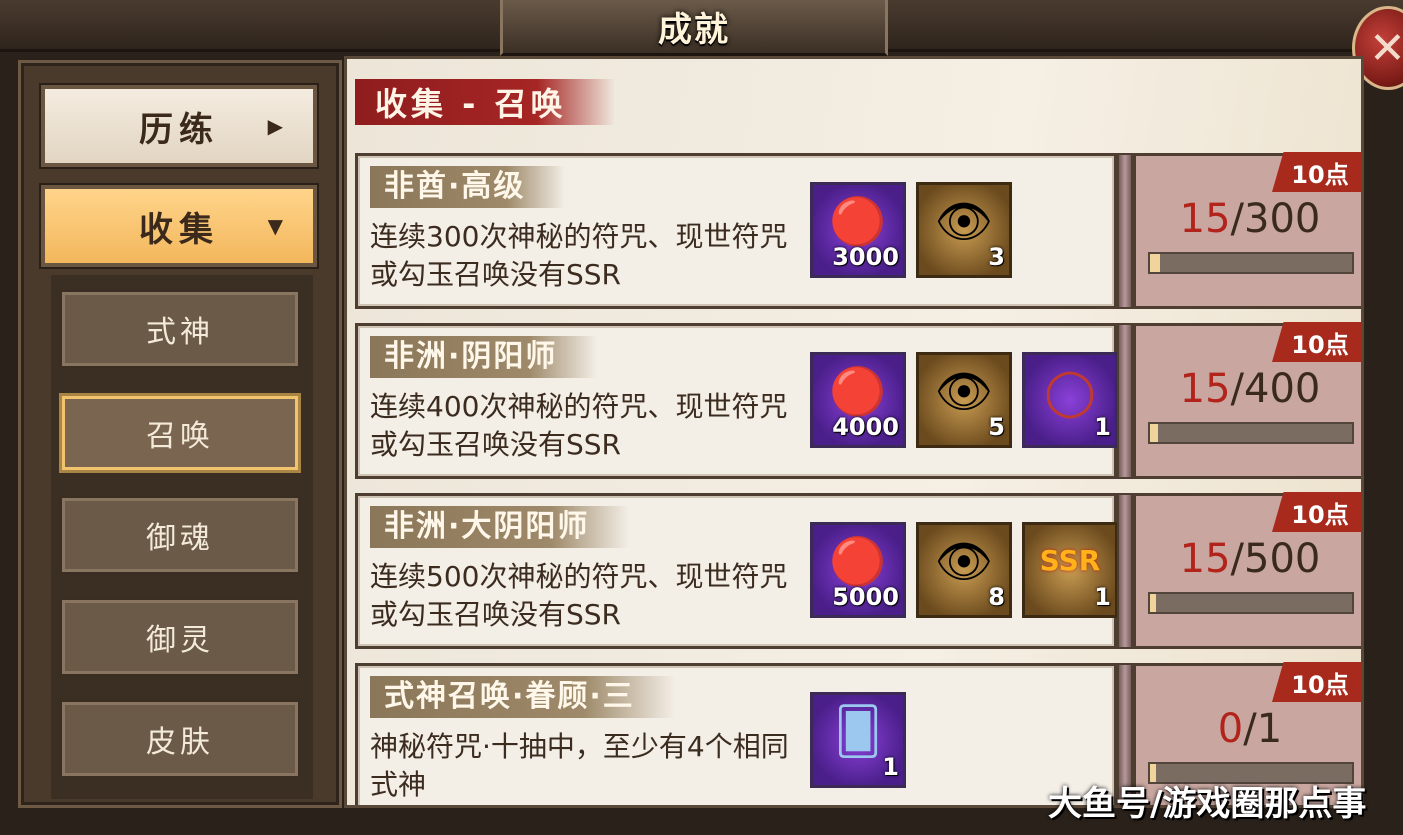 The height and width of the screenshot is (835, 1403). What do you see at coordinates (1263, 729) in the screenshot?
I see `progress-total: /1` at bounding box center [1263, 729].